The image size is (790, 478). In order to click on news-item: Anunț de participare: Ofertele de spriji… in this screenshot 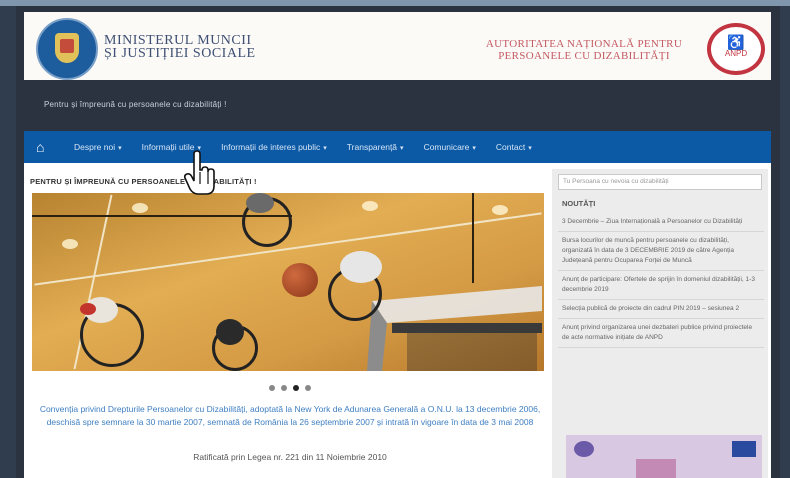, I will do `click(661, 285)`.